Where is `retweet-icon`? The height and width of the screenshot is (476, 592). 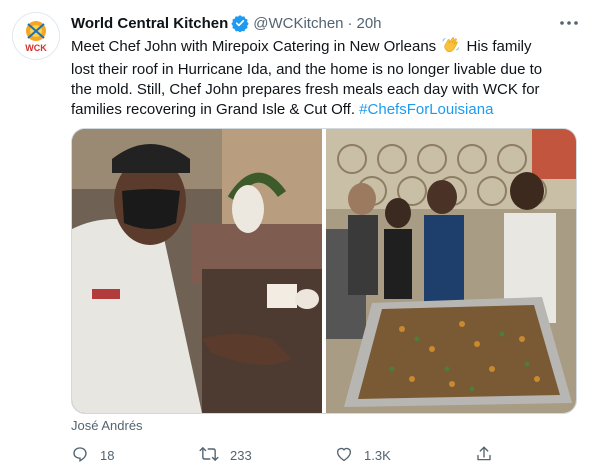 retweet-icon is located at coordinates (209, 455).